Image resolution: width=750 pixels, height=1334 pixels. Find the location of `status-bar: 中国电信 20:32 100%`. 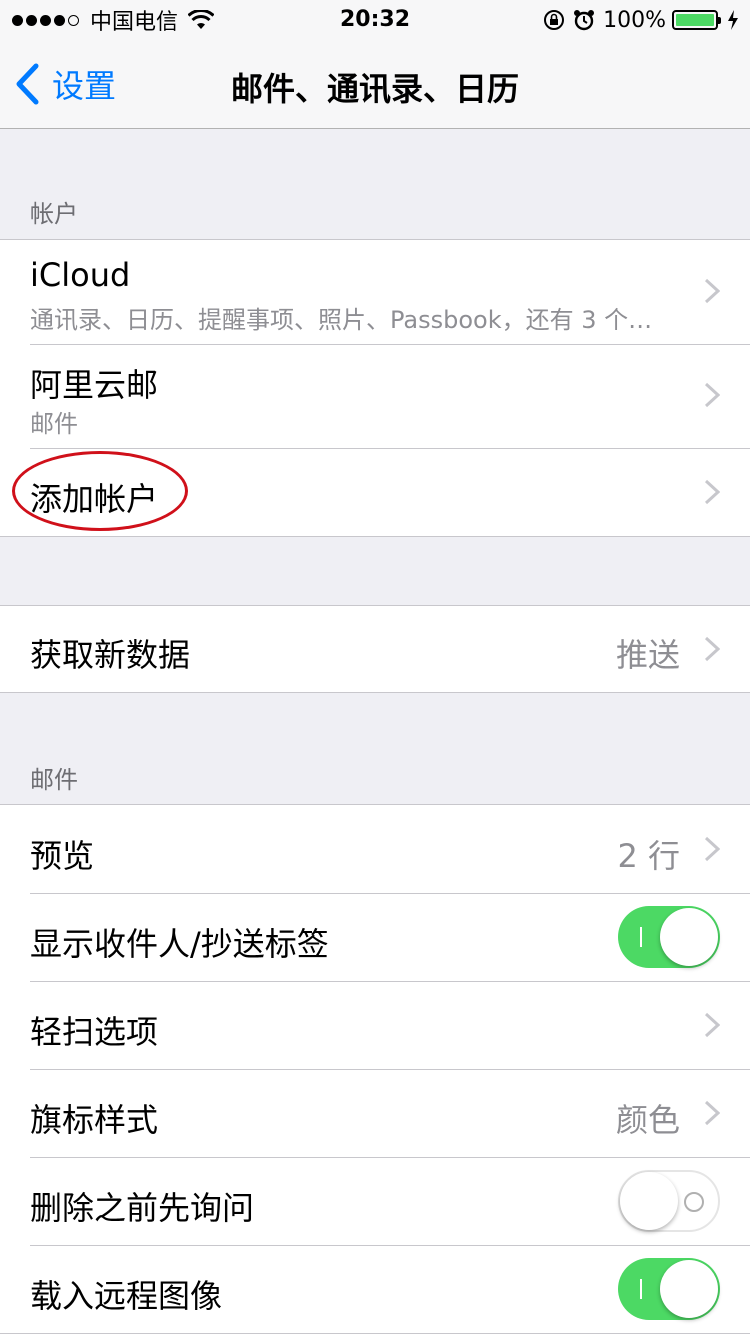

status-bar: 中国电信 20:32 100% is located at coordinates (375, 20).